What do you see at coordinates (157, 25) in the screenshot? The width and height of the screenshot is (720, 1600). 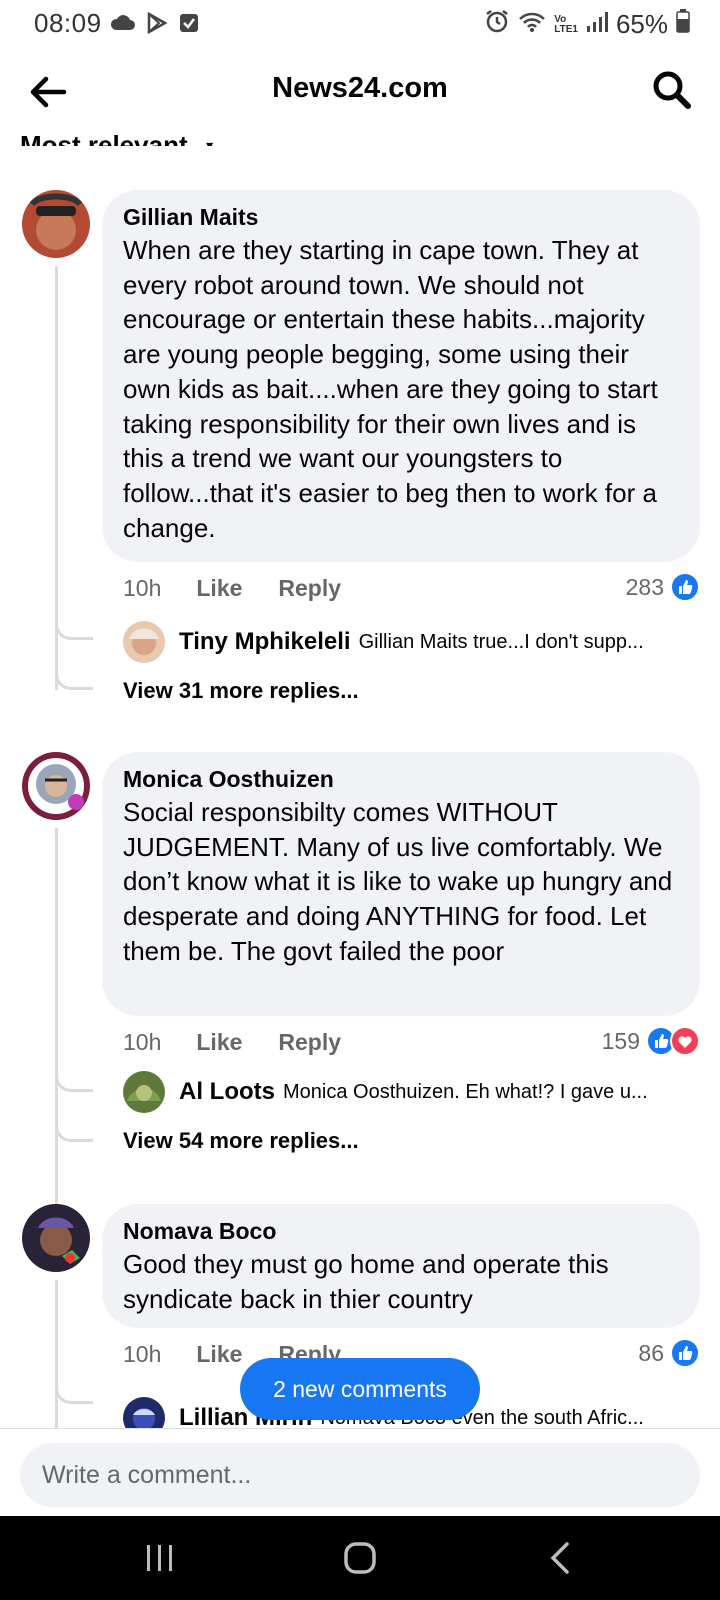 I see `play-store-icon` at bounding box center [157, 25].